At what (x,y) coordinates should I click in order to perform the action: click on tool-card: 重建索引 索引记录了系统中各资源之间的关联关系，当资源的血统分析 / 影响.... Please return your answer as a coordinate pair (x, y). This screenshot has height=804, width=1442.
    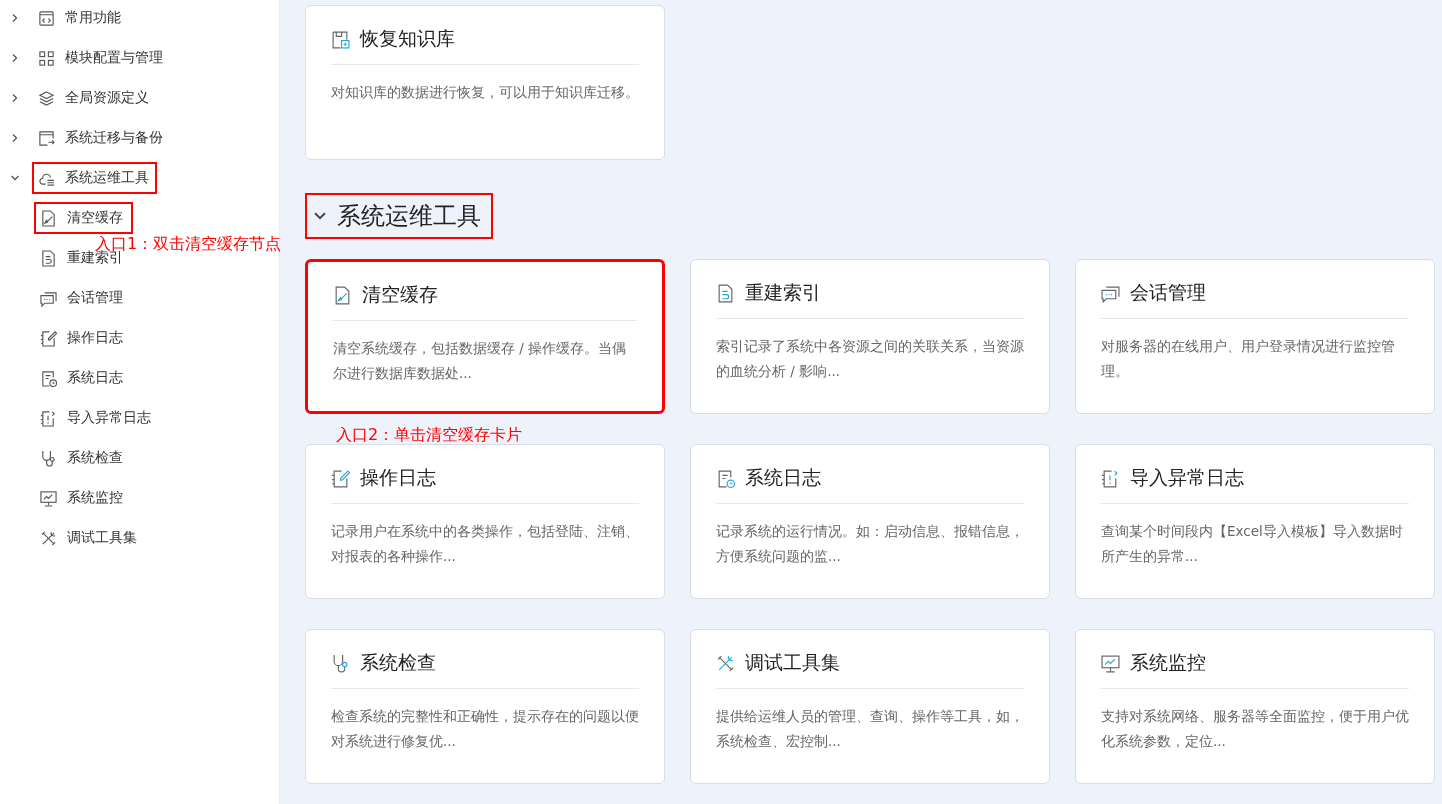
    Looking at the image, I should click on (870, 336).